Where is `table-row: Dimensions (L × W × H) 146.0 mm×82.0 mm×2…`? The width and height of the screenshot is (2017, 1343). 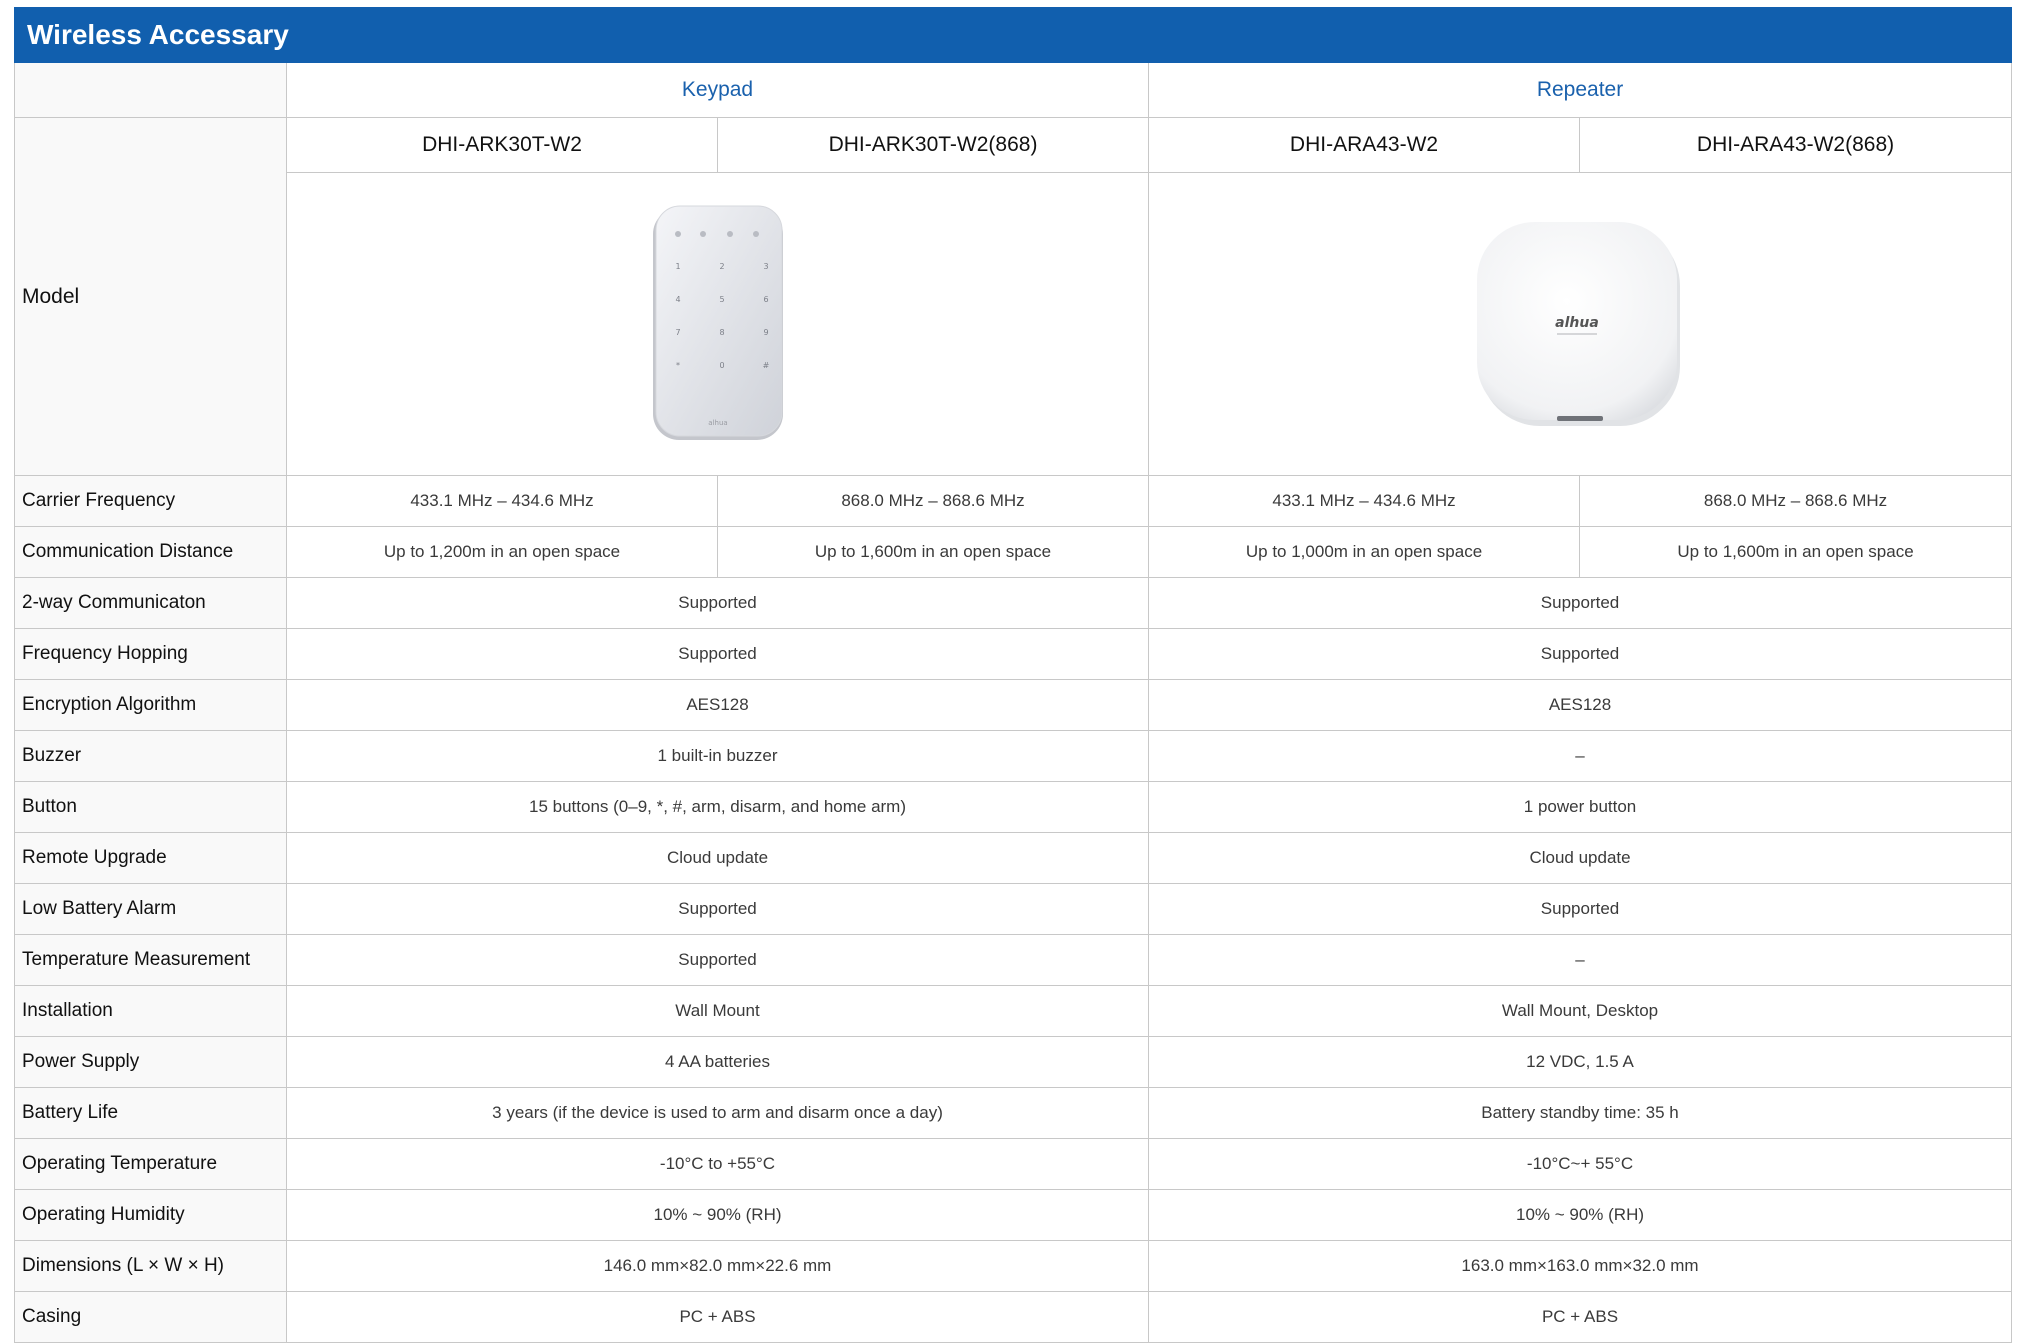
table-row: Dimensions (L × W × H) 146.0 mm×82.0 mm×2… is located at coordinates (1013, 1266).